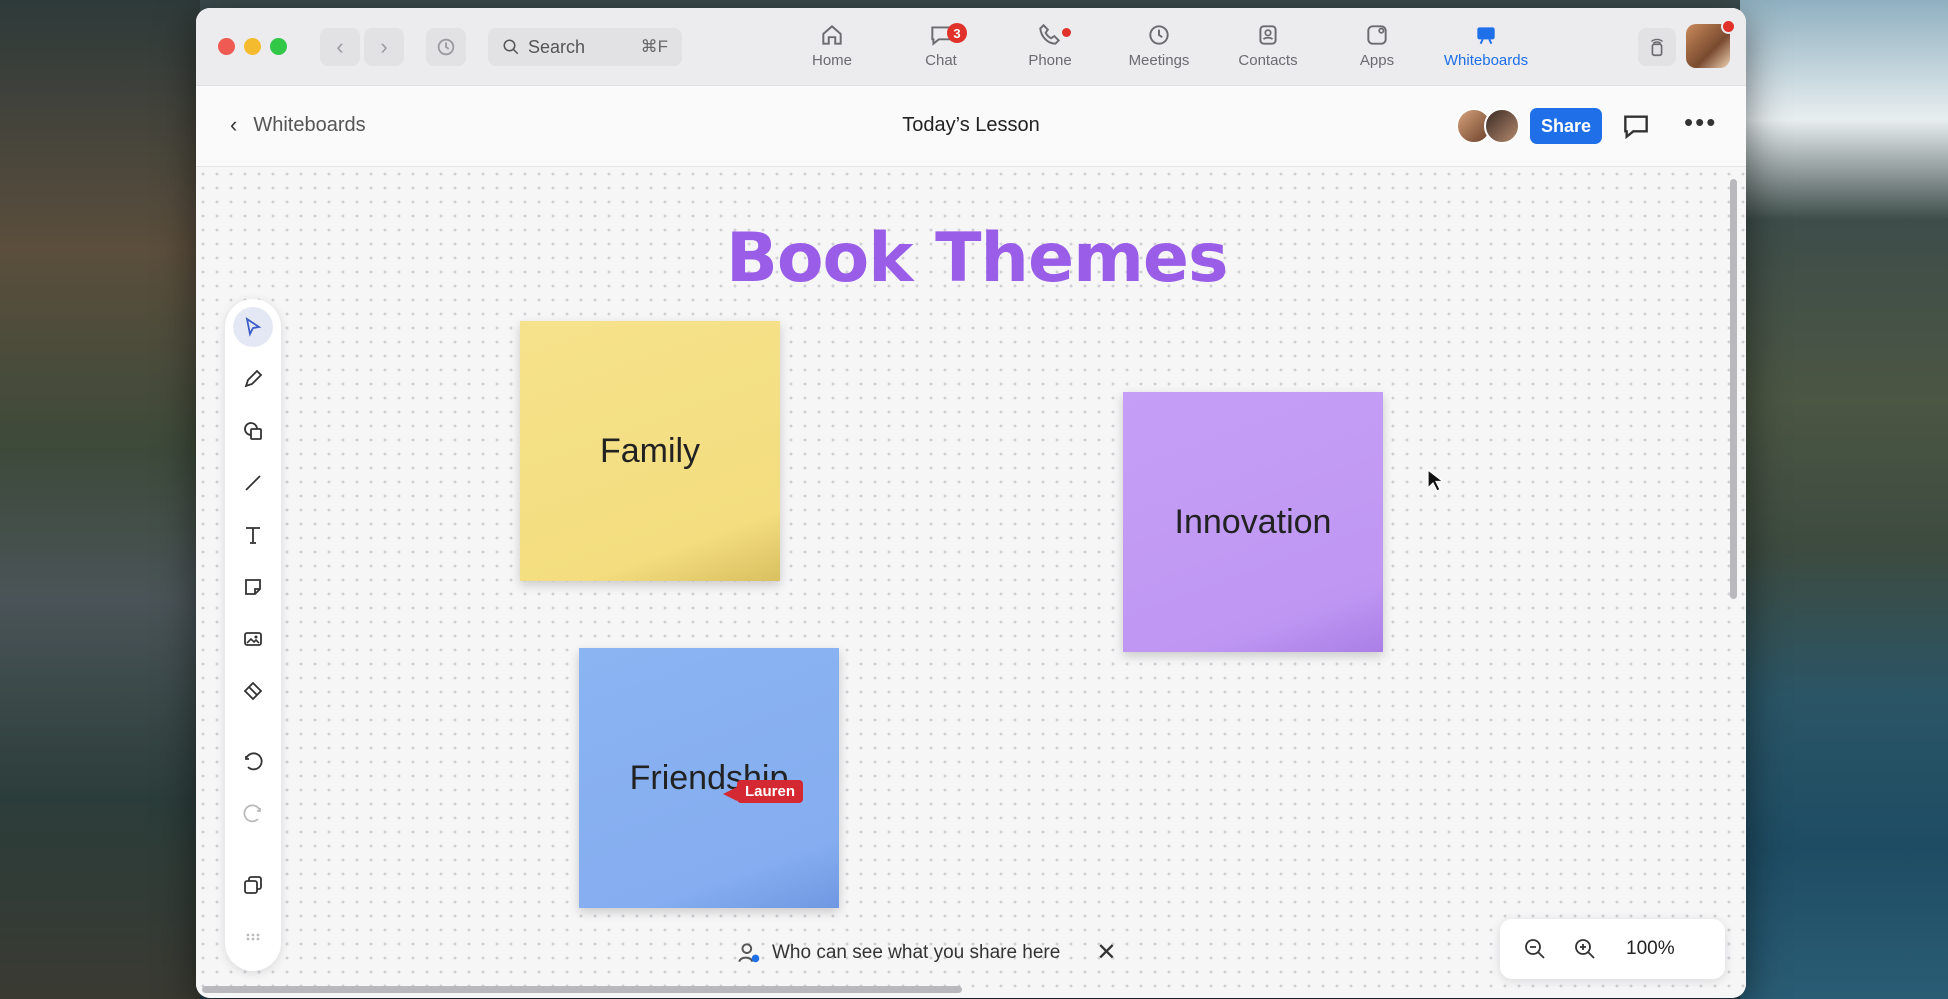 Image resolution: width=1948 pixels, height=999 pixels. What do you see at coordinates (654, 46) in the screenshot?
I see `search-shortcut: ⌘F` at bounding box center [654, 46].